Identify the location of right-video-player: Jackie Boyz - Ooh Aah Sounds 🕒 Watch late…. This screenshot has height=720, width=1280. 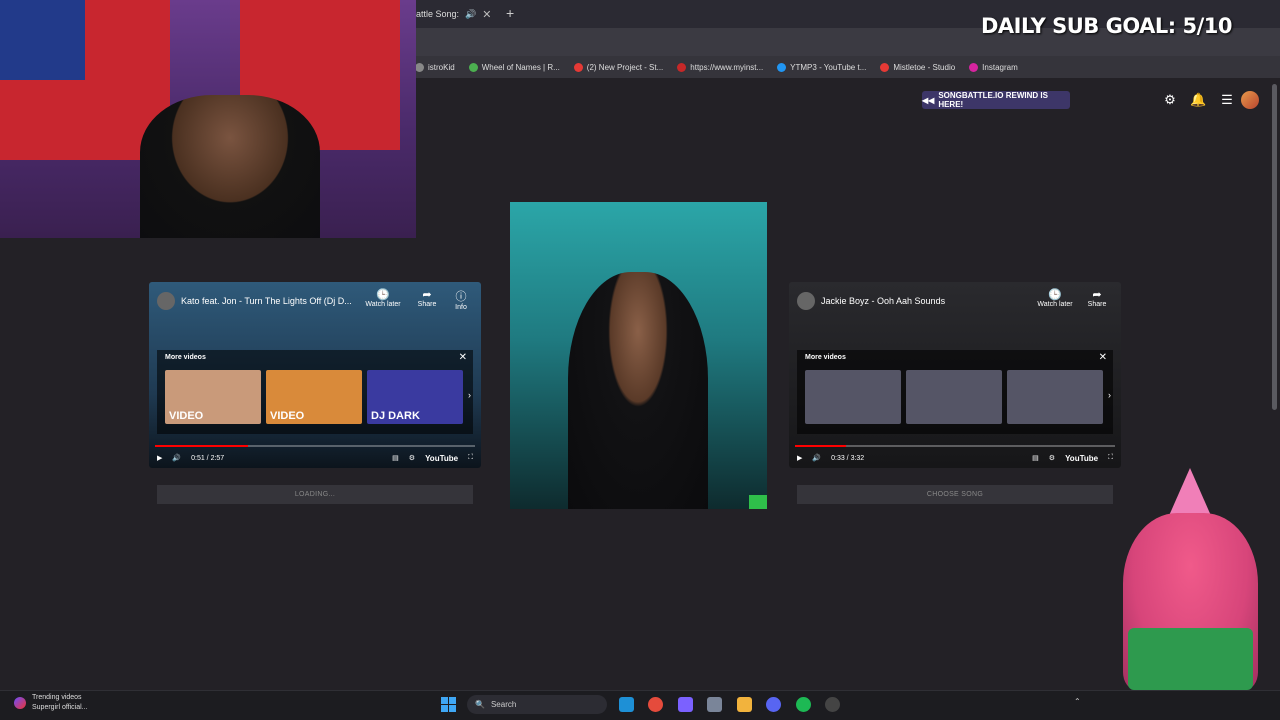
(955, 375).